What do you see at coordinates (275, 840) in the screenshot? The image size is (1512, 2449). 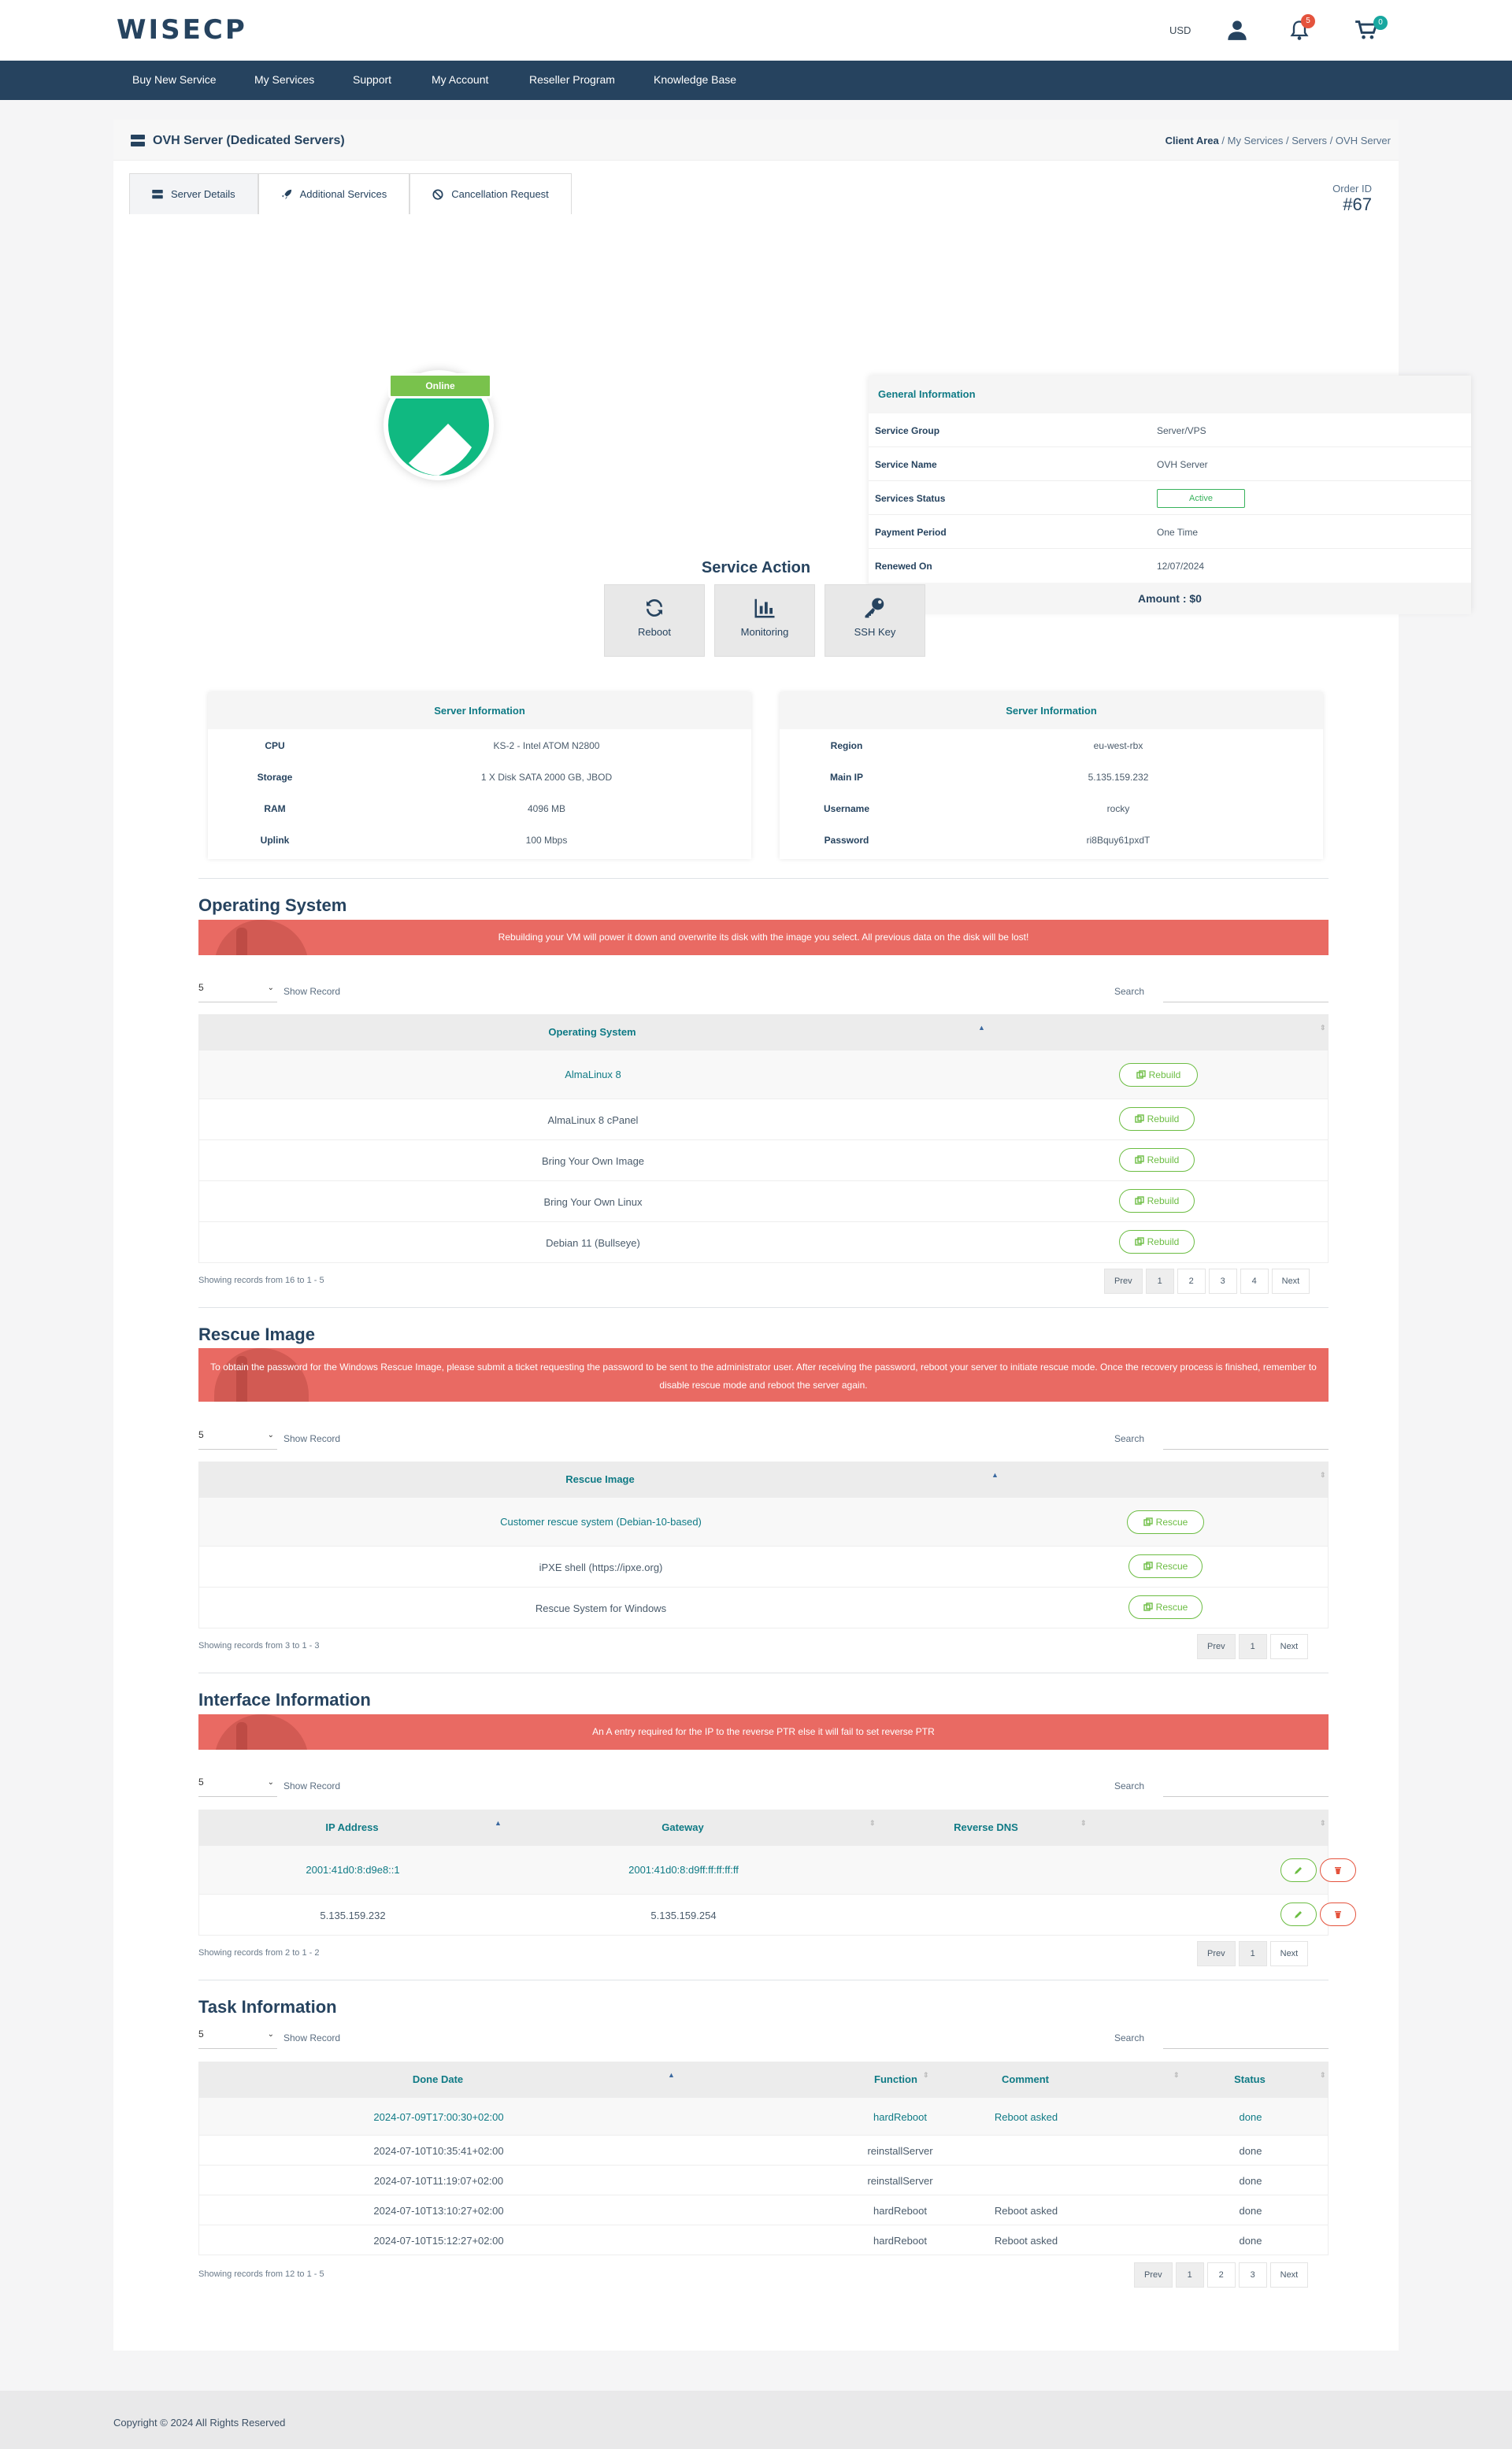 I see `info-key: Uplink` at bounding box center [275, 840].